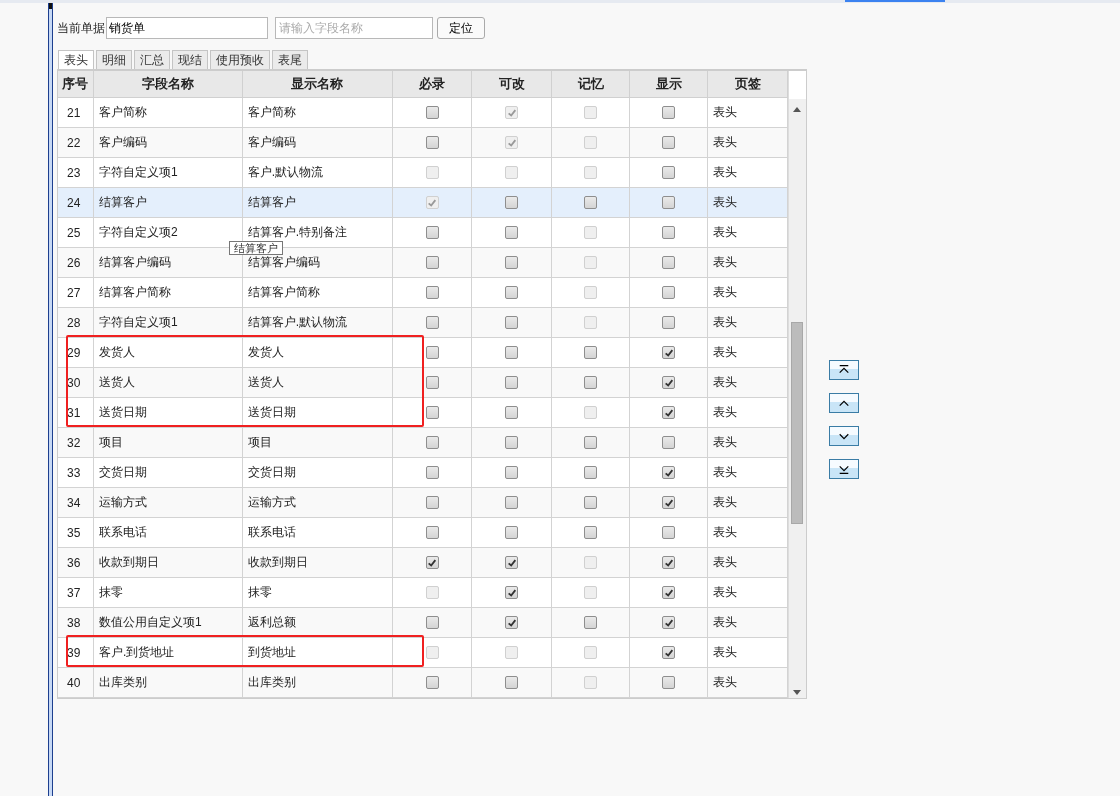  What do you see at coordinates (152, 59) in the screenshot?
I see `tab: 汇总` at bounding box center [152, 59].